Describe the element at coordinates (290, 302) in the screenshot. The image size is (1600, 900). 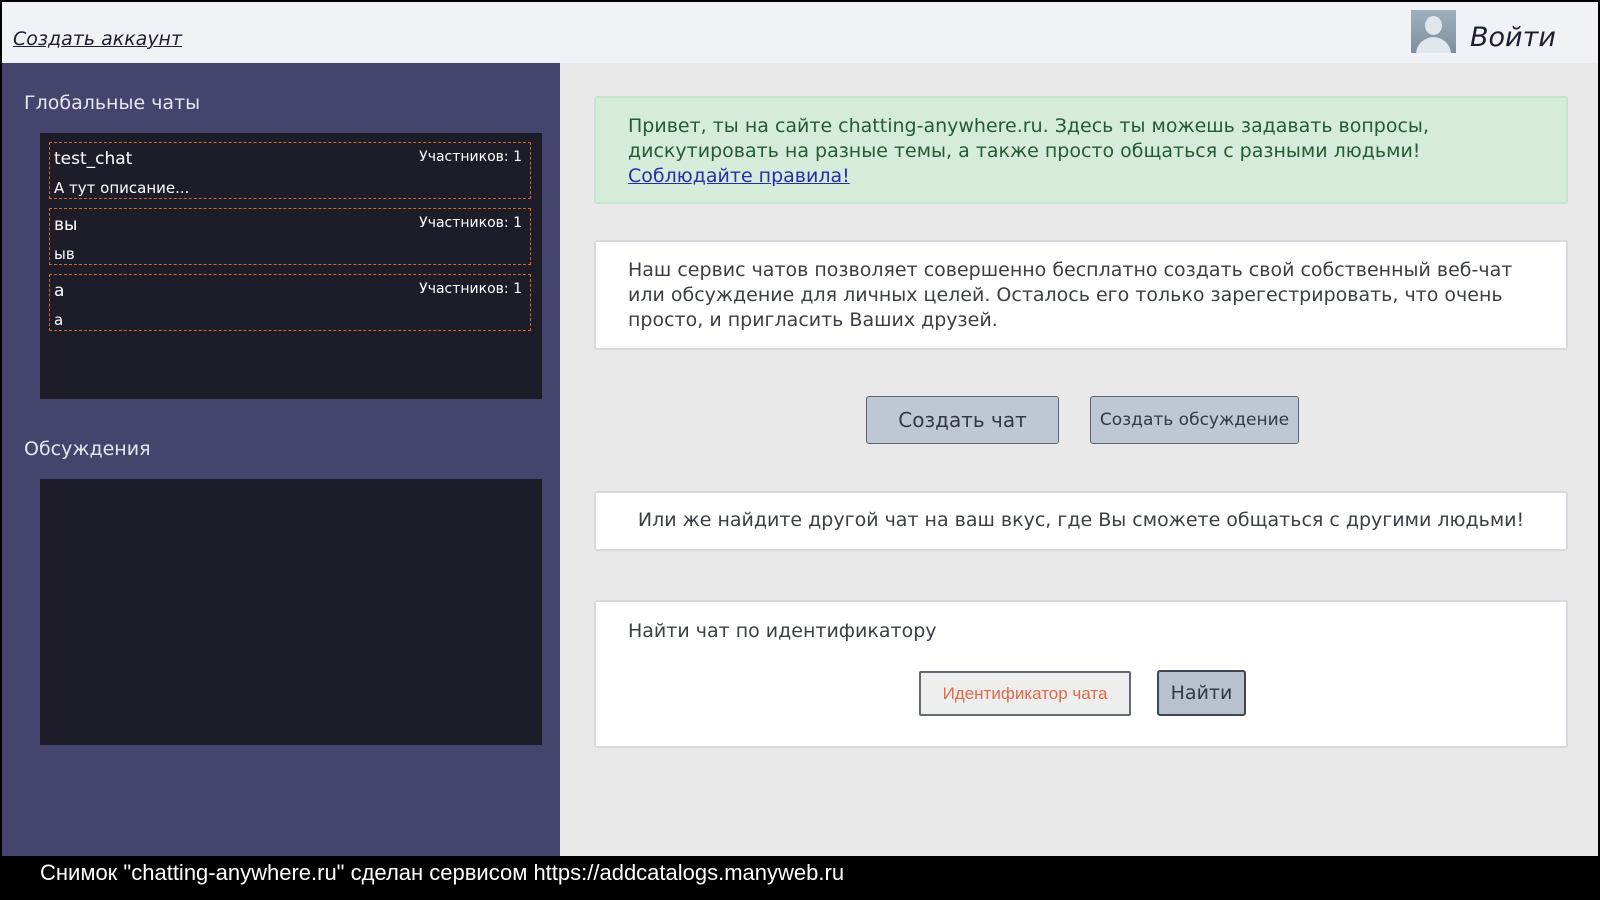
I see `chat-item-a: а Участников: 1 а` at that location.